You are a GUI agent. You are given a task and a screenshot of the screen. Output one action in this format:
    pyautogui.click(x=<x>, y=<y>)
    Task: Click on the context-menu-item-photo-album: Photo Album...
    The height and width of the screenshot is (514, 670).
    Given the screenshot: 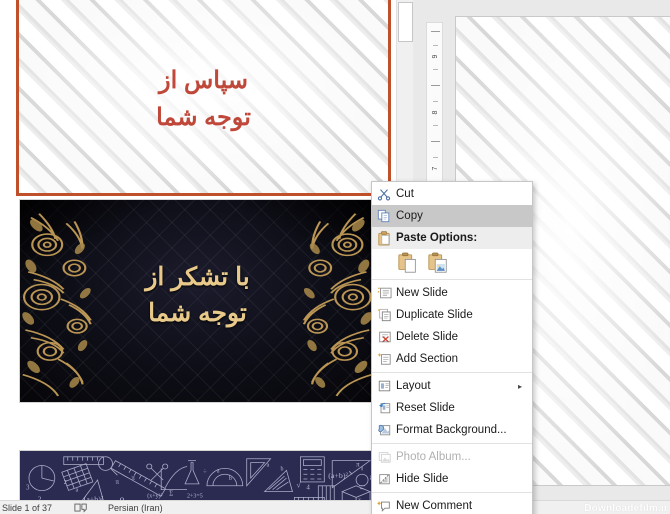 What is the action you would take?
    pyautogui.click(x=452, y=457)
    